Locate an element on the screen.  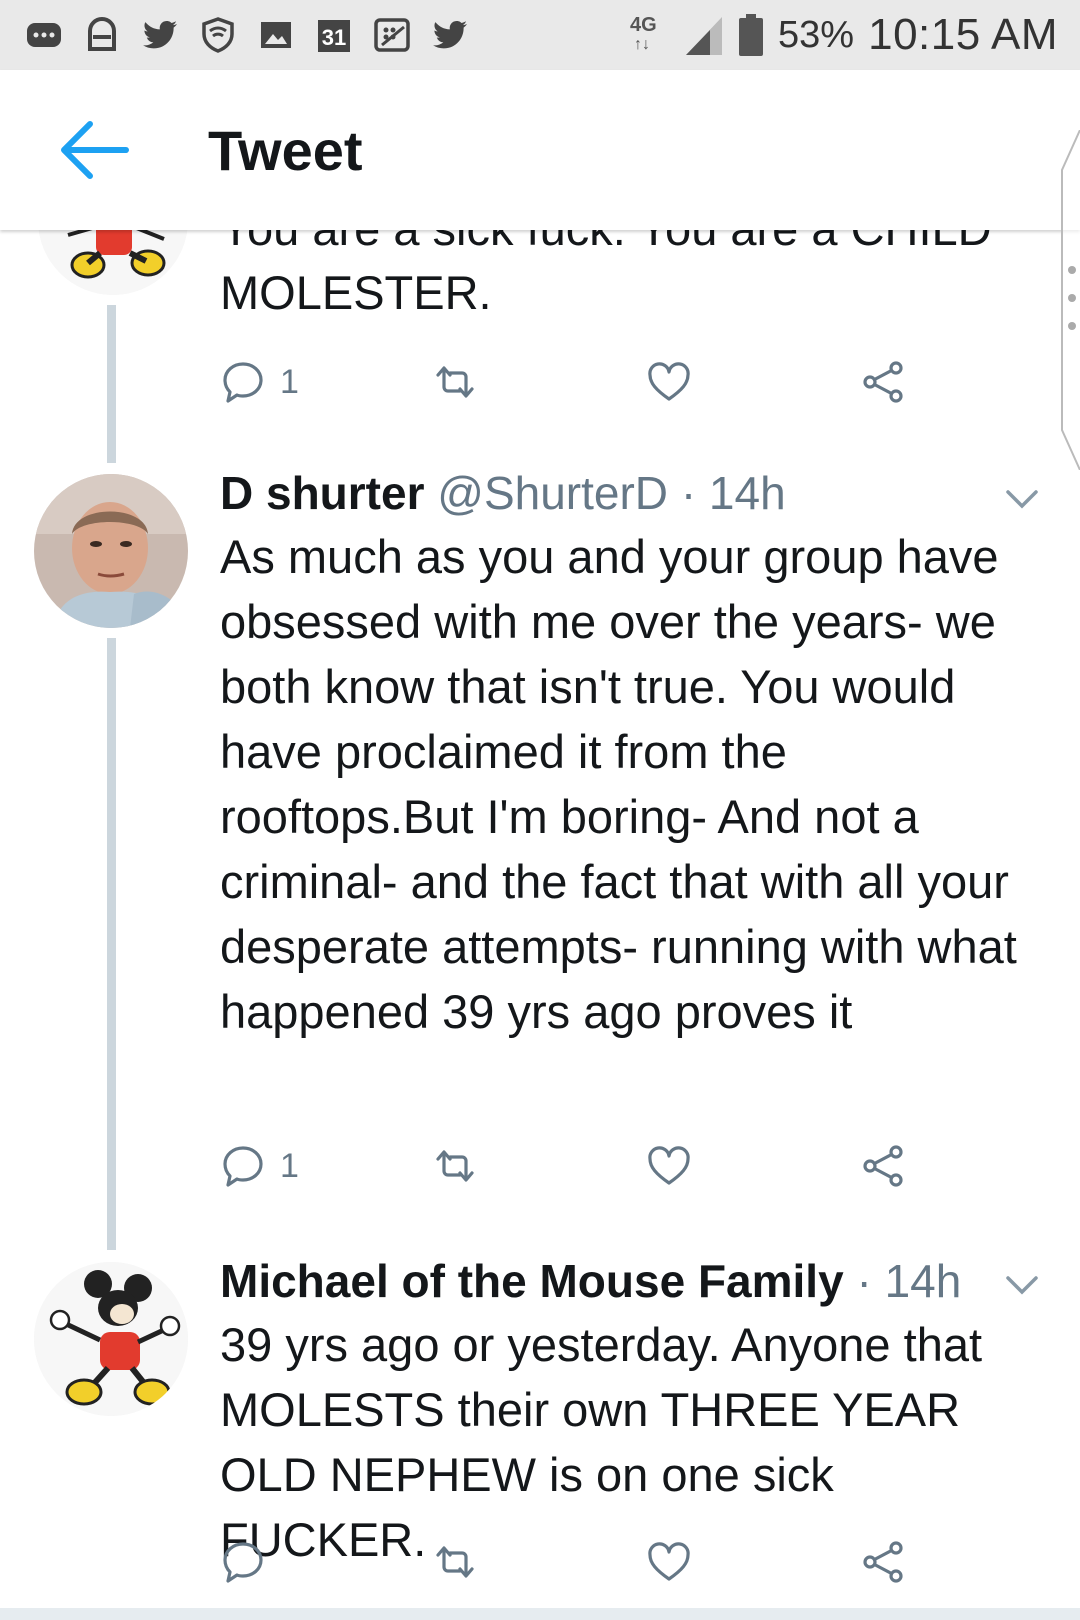
tweet-header: D shurter @ShurterD · 14h is located at coordinates (503, 493).